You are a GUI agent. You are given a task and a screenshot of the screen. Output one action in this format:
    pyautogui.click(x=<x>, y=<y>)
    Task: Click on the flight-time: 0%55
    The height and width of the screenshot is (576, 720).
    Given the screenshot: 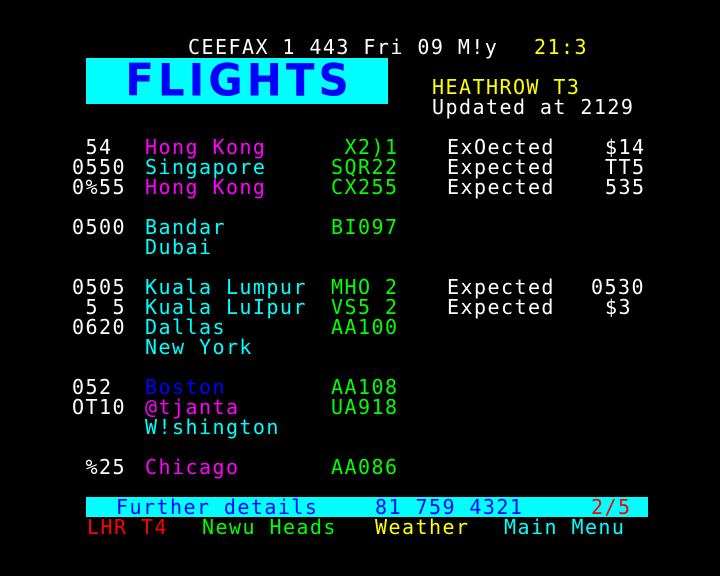 What is the action you would take?
    pyautogui.click(x=99, y=187)
    